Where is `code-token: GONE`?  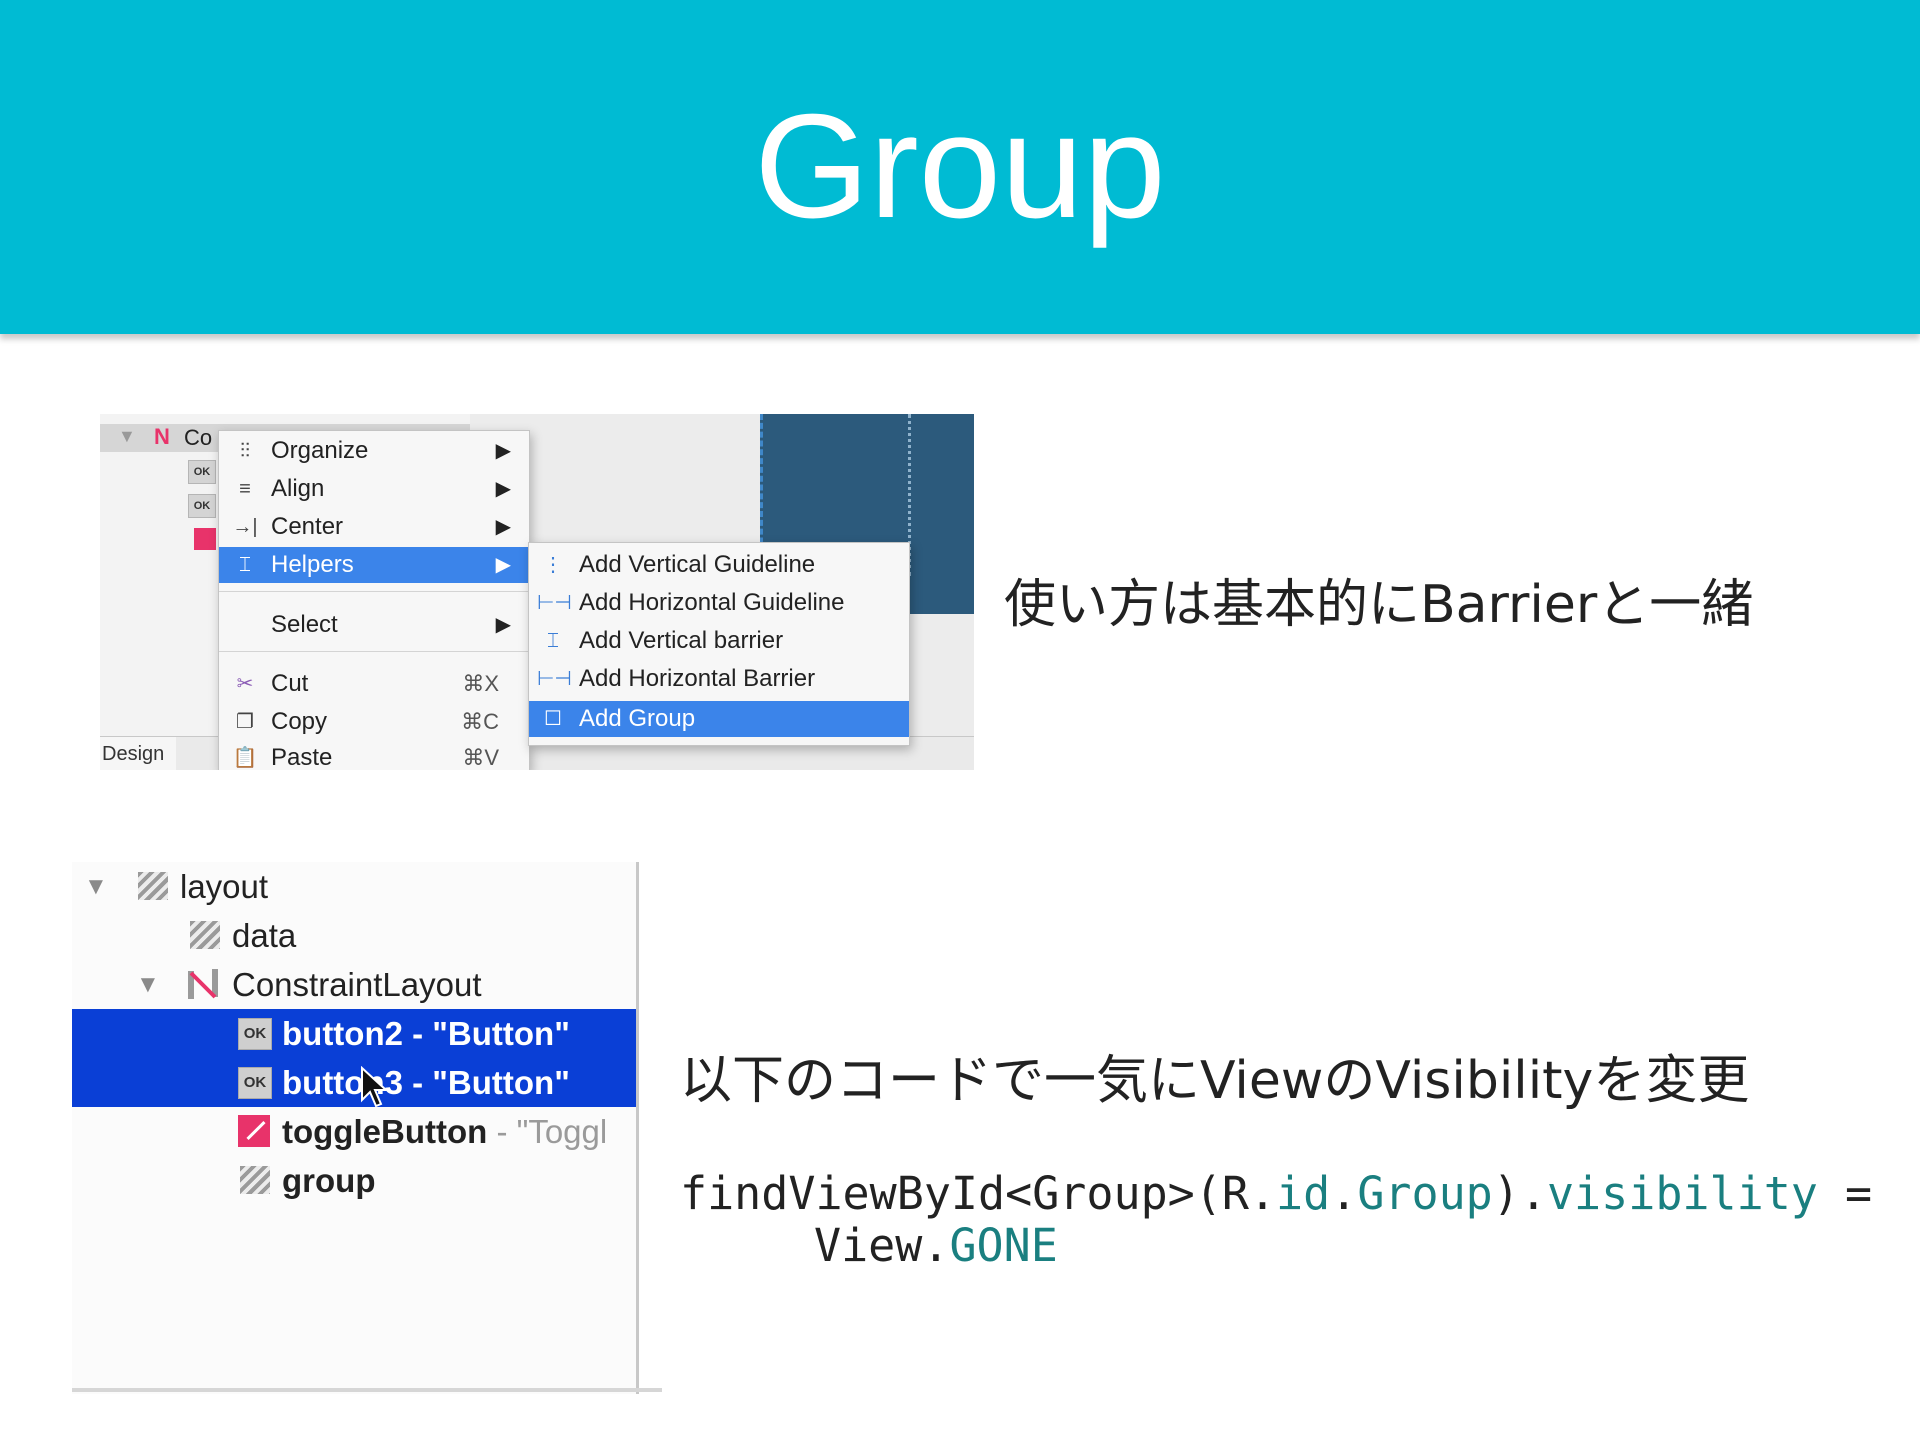
code-token: GONE is located at coordinates (1003, 1245).